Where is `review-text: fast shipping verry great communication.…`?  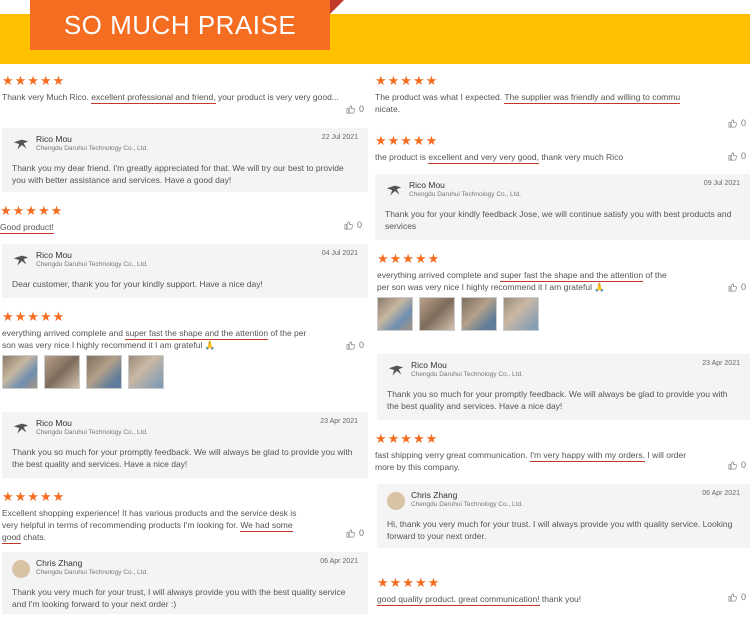 review-text: fast shipping verry great communication.… is located at coordinates (531, 461).